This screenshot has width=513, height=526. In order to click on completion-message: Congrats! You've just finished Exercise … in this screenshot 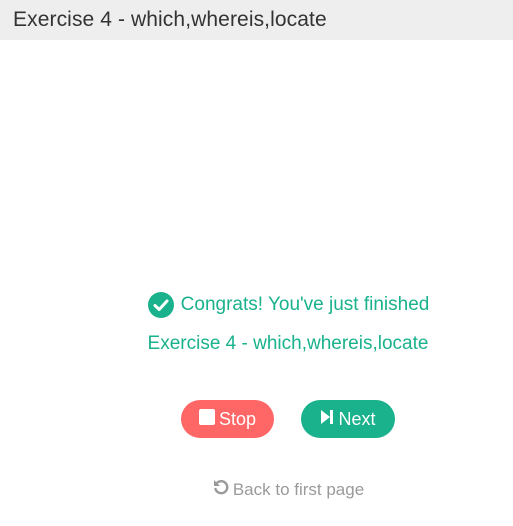, I will do `click(256, 324)`.